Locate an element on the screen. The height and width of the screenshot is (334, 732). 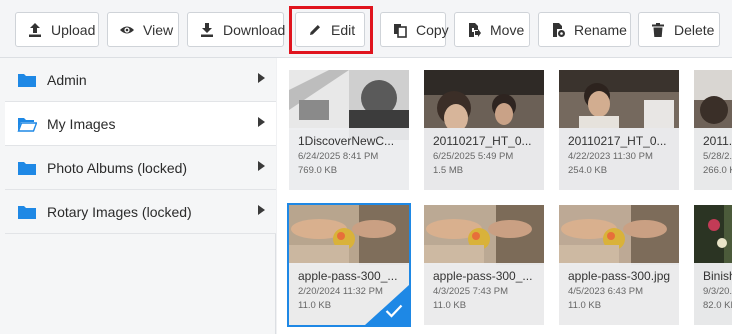
folder-label: My Images is located at coordinates (81, 123).